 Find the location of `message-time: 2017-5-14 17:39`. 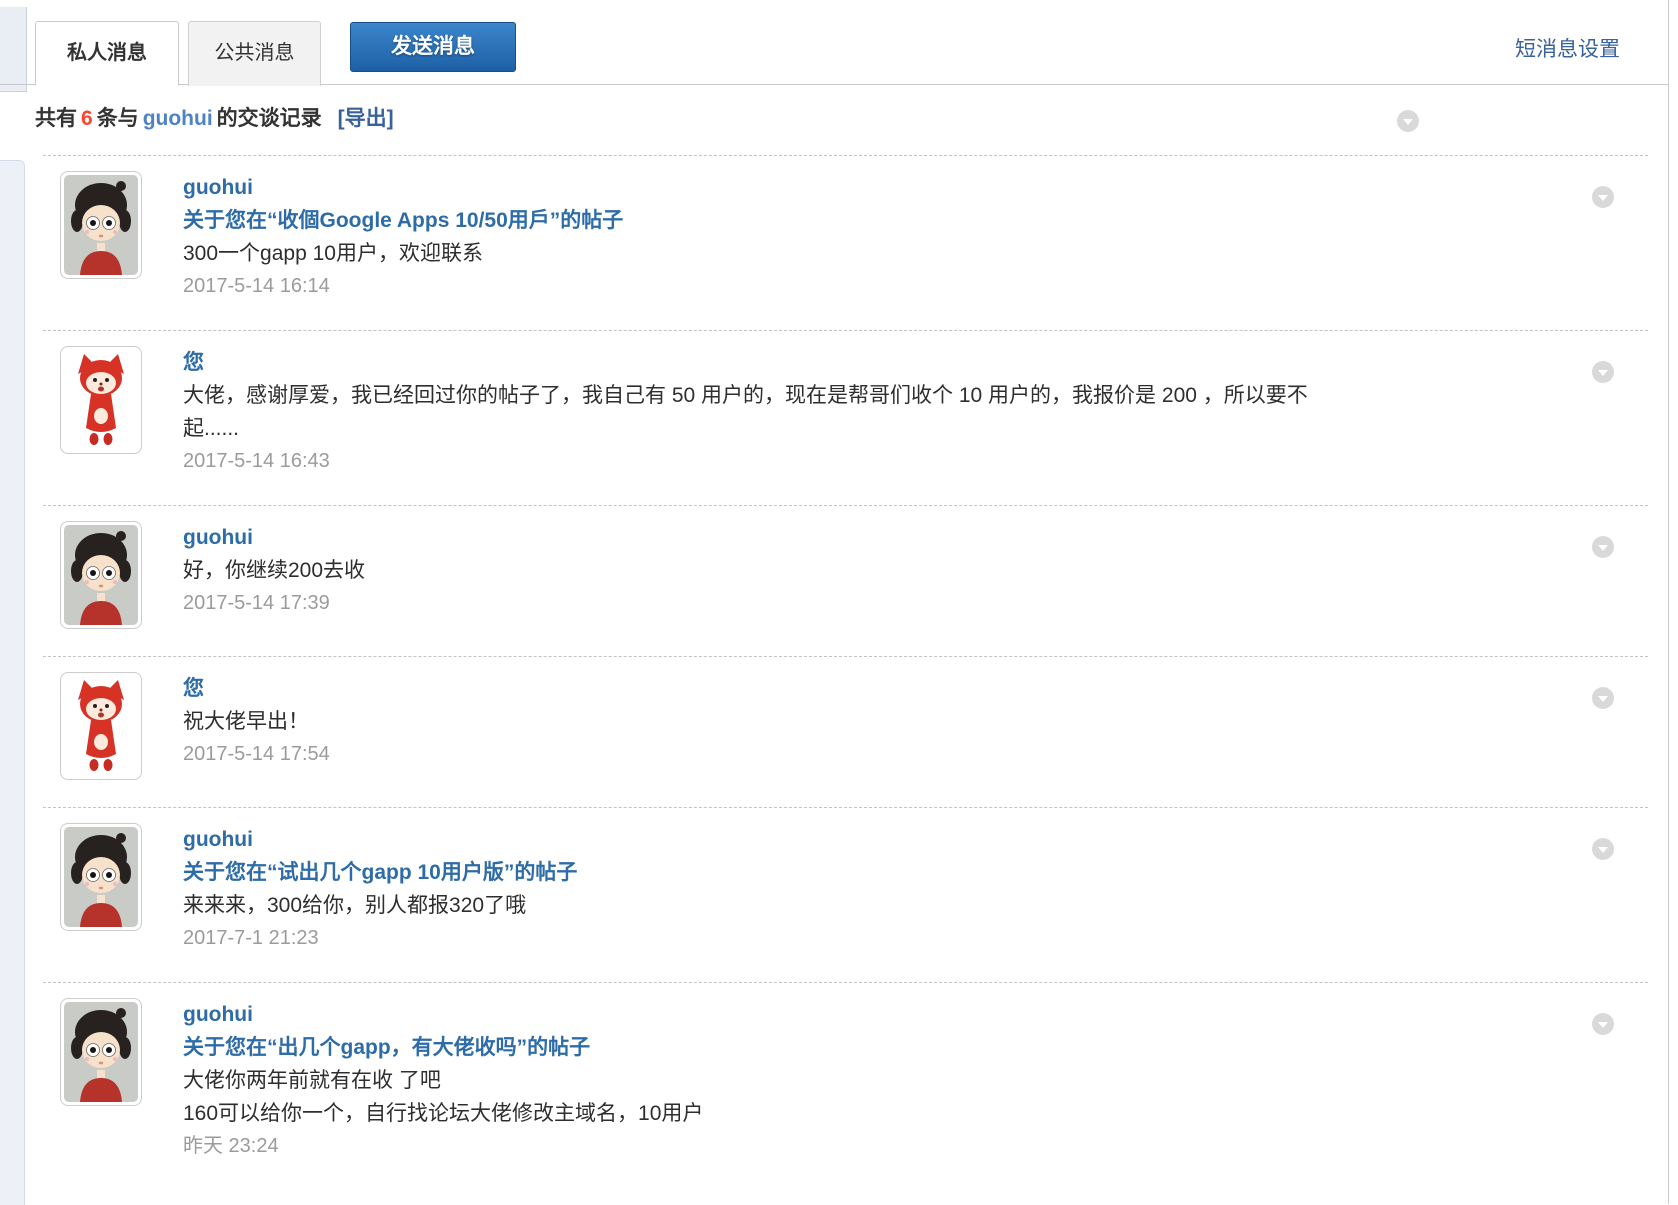

message-time: 2017-5-14 17:39 is located at coordinates (256, 603).